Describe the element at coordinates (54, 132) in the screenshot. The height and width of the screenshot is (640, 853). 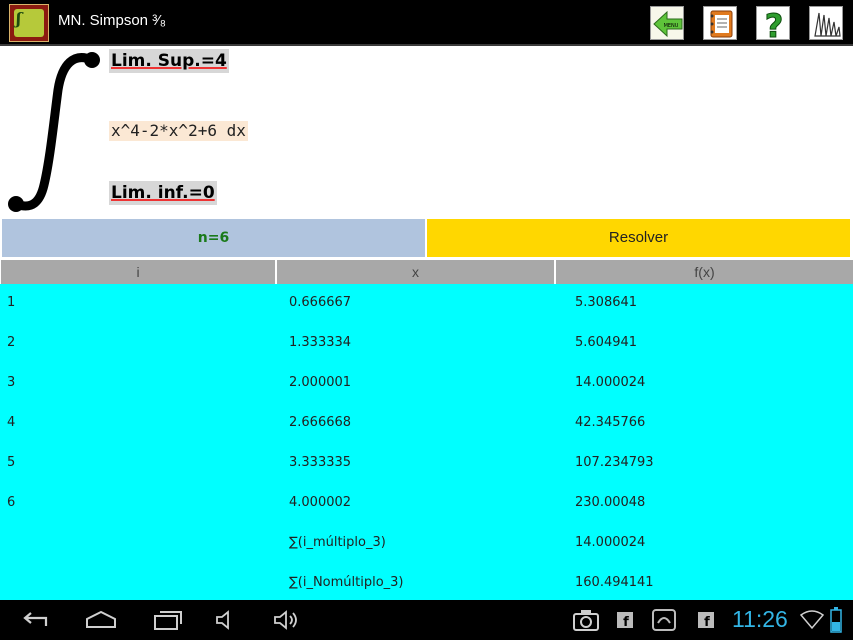
I see `integral-symbol-icon` at that location.